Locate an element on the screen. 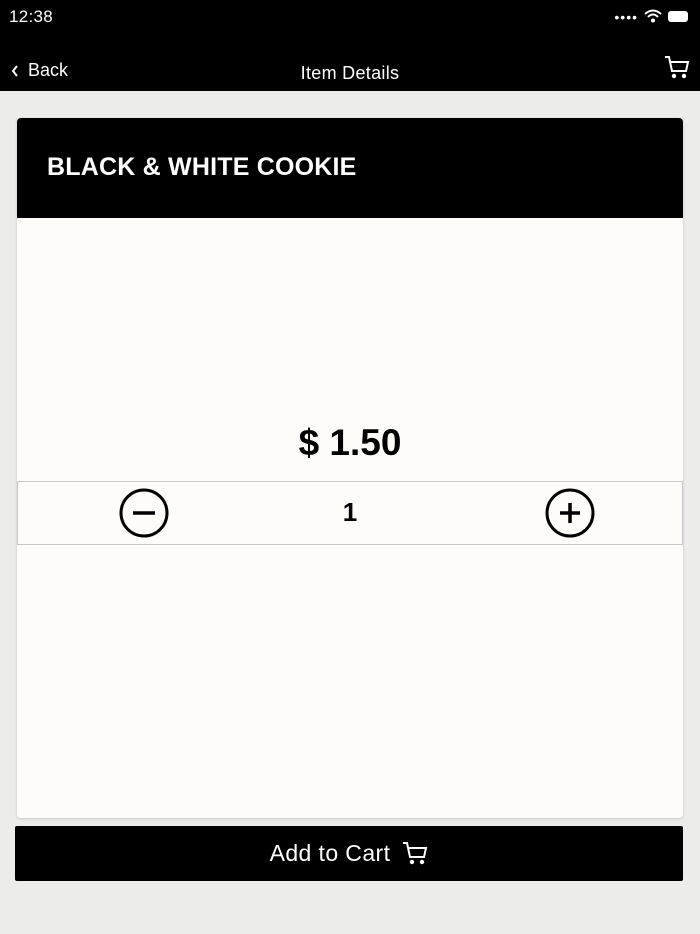 The image size is (700, 934). page-title: Item Details is located at coordinates (350, 73).